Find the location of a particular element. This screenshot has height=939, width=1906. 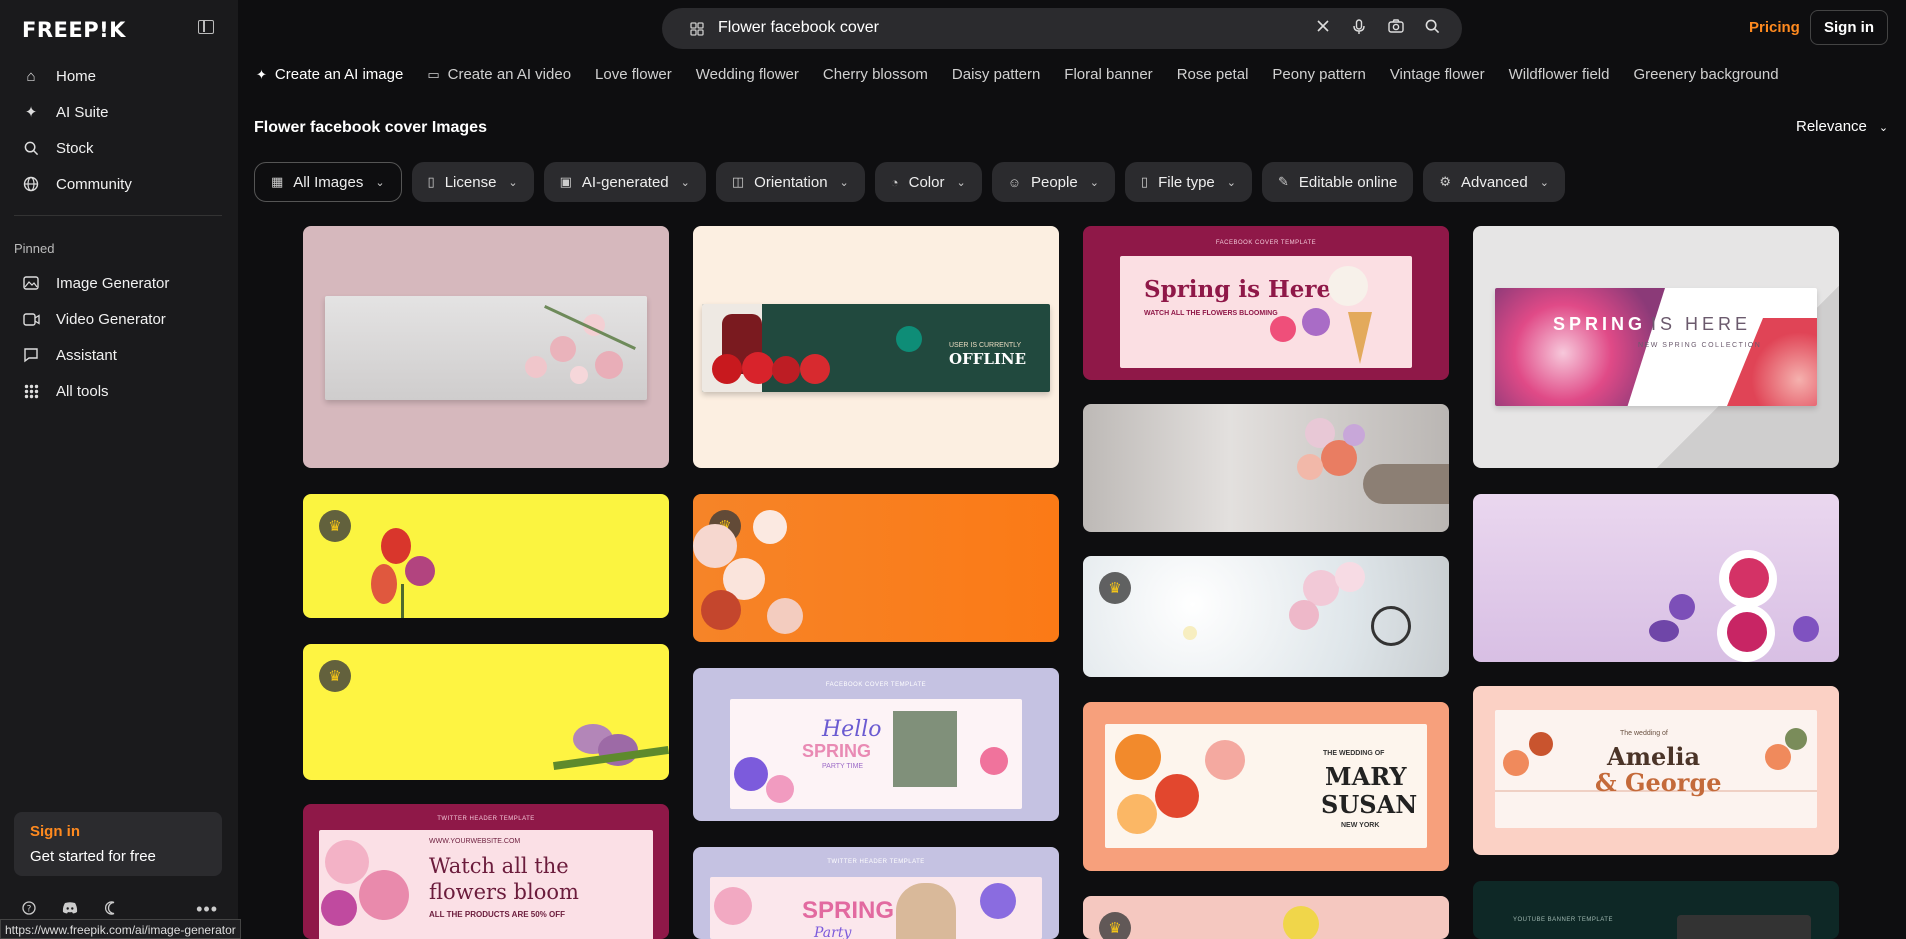

image-card: The wedding of Amelia & George is located at coordinates (1656, 770).